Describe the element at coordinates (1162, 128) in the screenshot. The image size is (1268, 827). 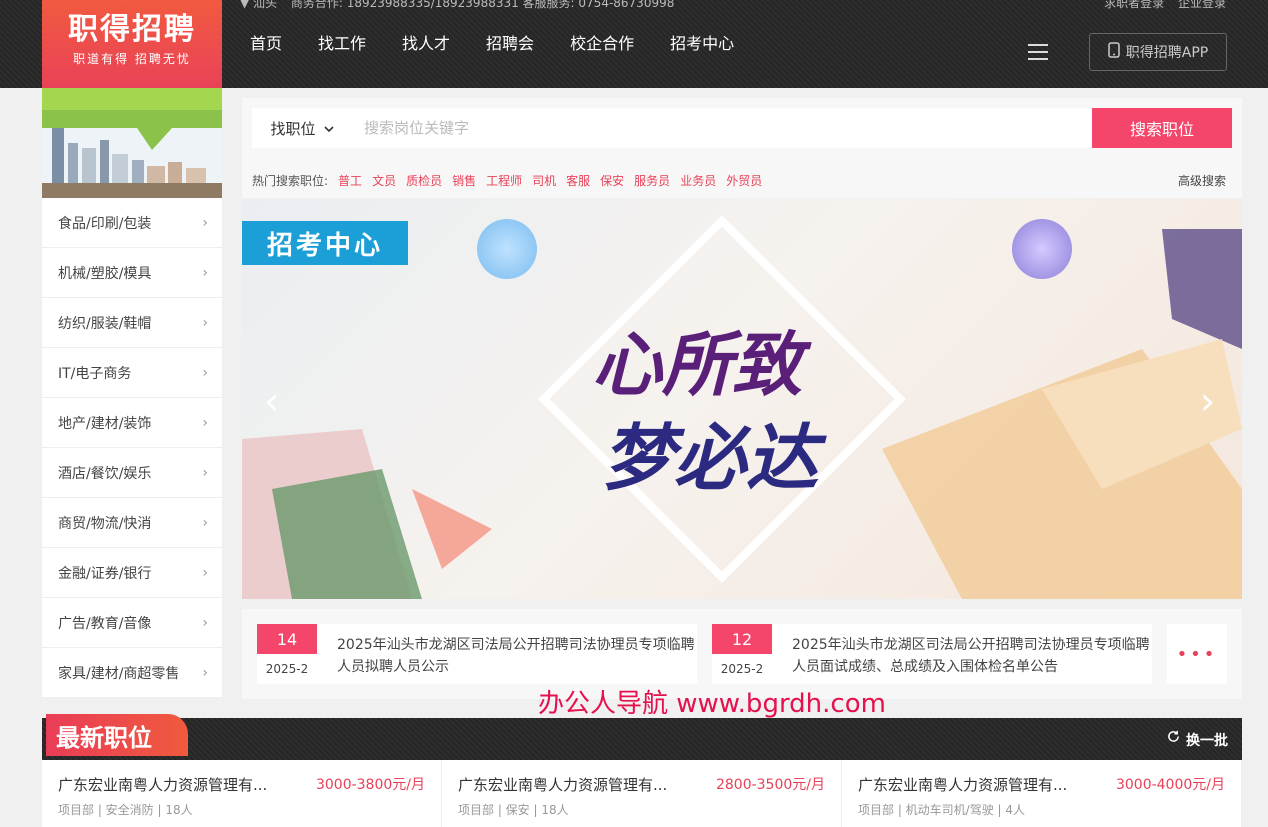
I see `search-button: 搜索职位` at that location.